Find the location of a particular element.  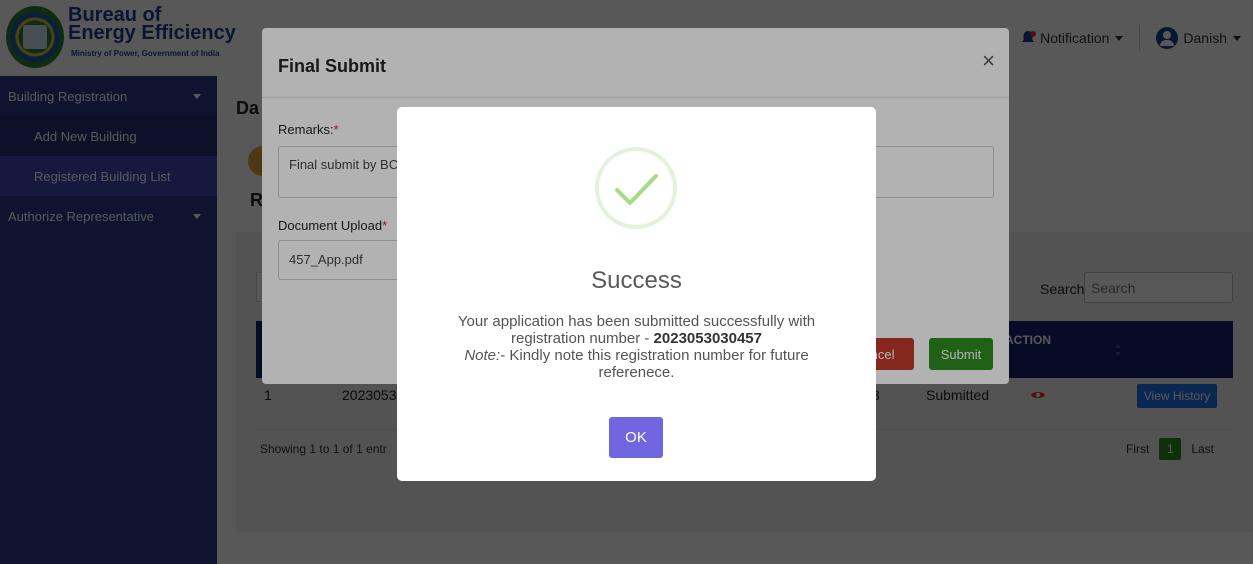

dialog-title: Success is located at coordinates (636, 280).